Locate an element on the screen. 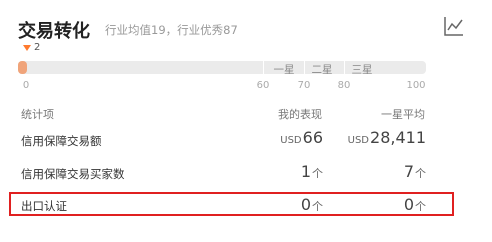 The width and height of the screenshot is (492, 242). progress-fill is located at coordinates (22, 67).